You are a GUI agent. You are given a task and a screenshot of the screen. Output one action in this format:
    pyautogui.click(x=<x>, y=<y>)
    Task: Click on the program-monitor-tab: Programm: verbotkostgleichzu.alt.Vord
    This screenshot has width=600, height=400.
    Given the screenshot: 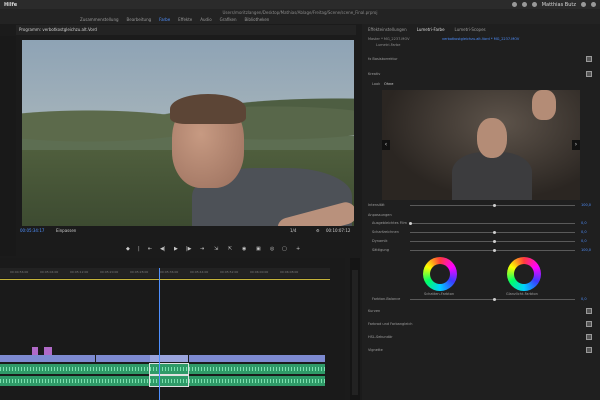 What is the action you would take?
    pyautogui.click(x=186, y=30)
    